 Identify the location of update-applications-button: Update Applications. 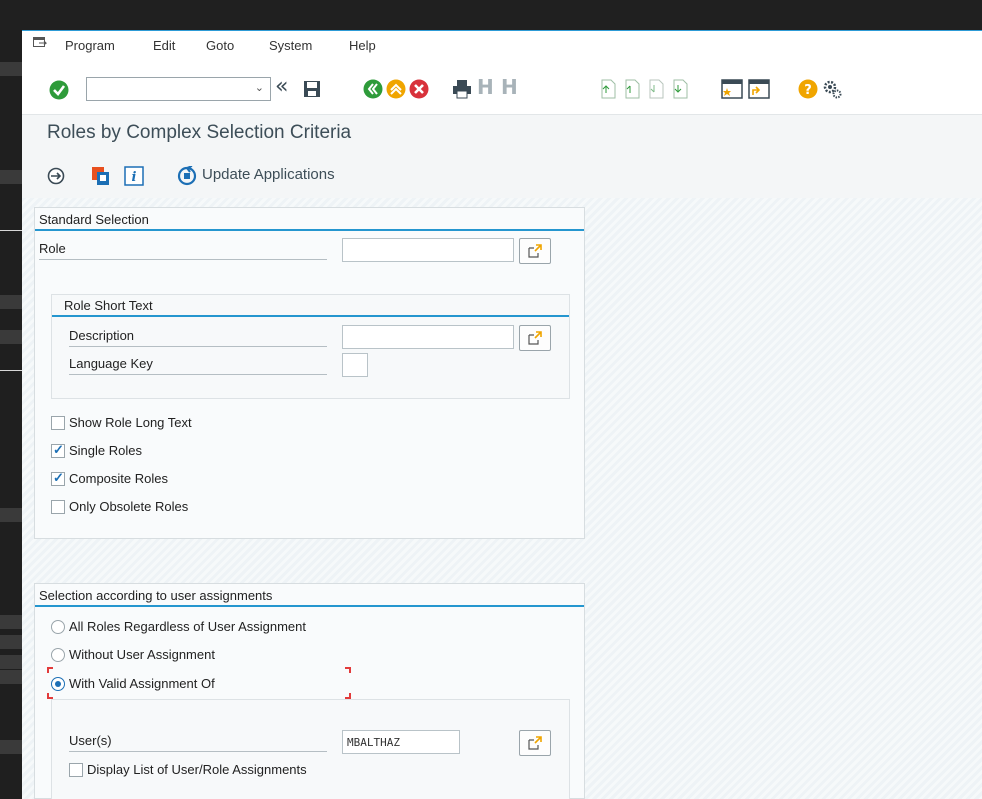
(268, 174).